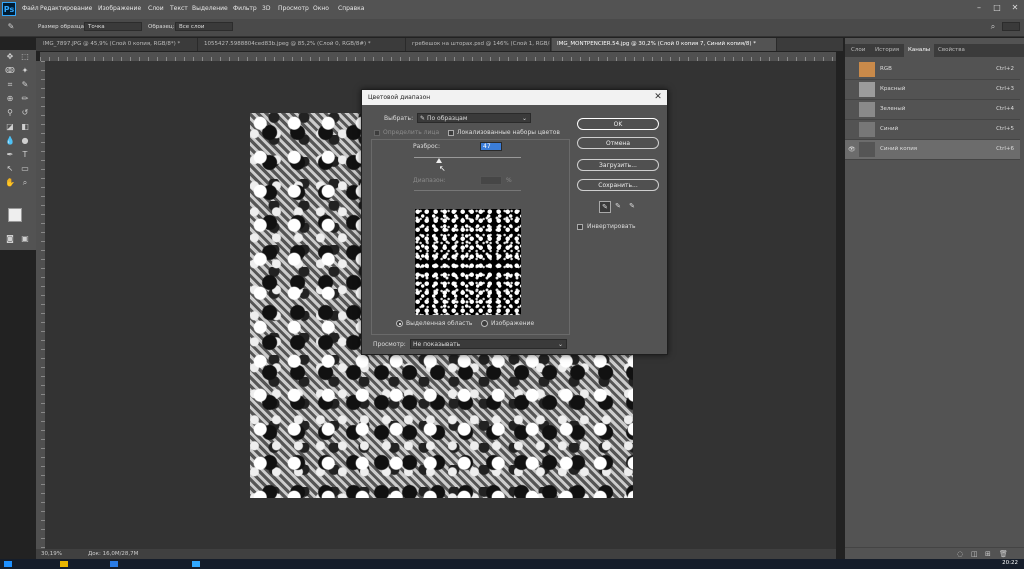  Describe the element at coordinates (997, 8) in the screenshot. I see `maximize-icon: □` at that location.